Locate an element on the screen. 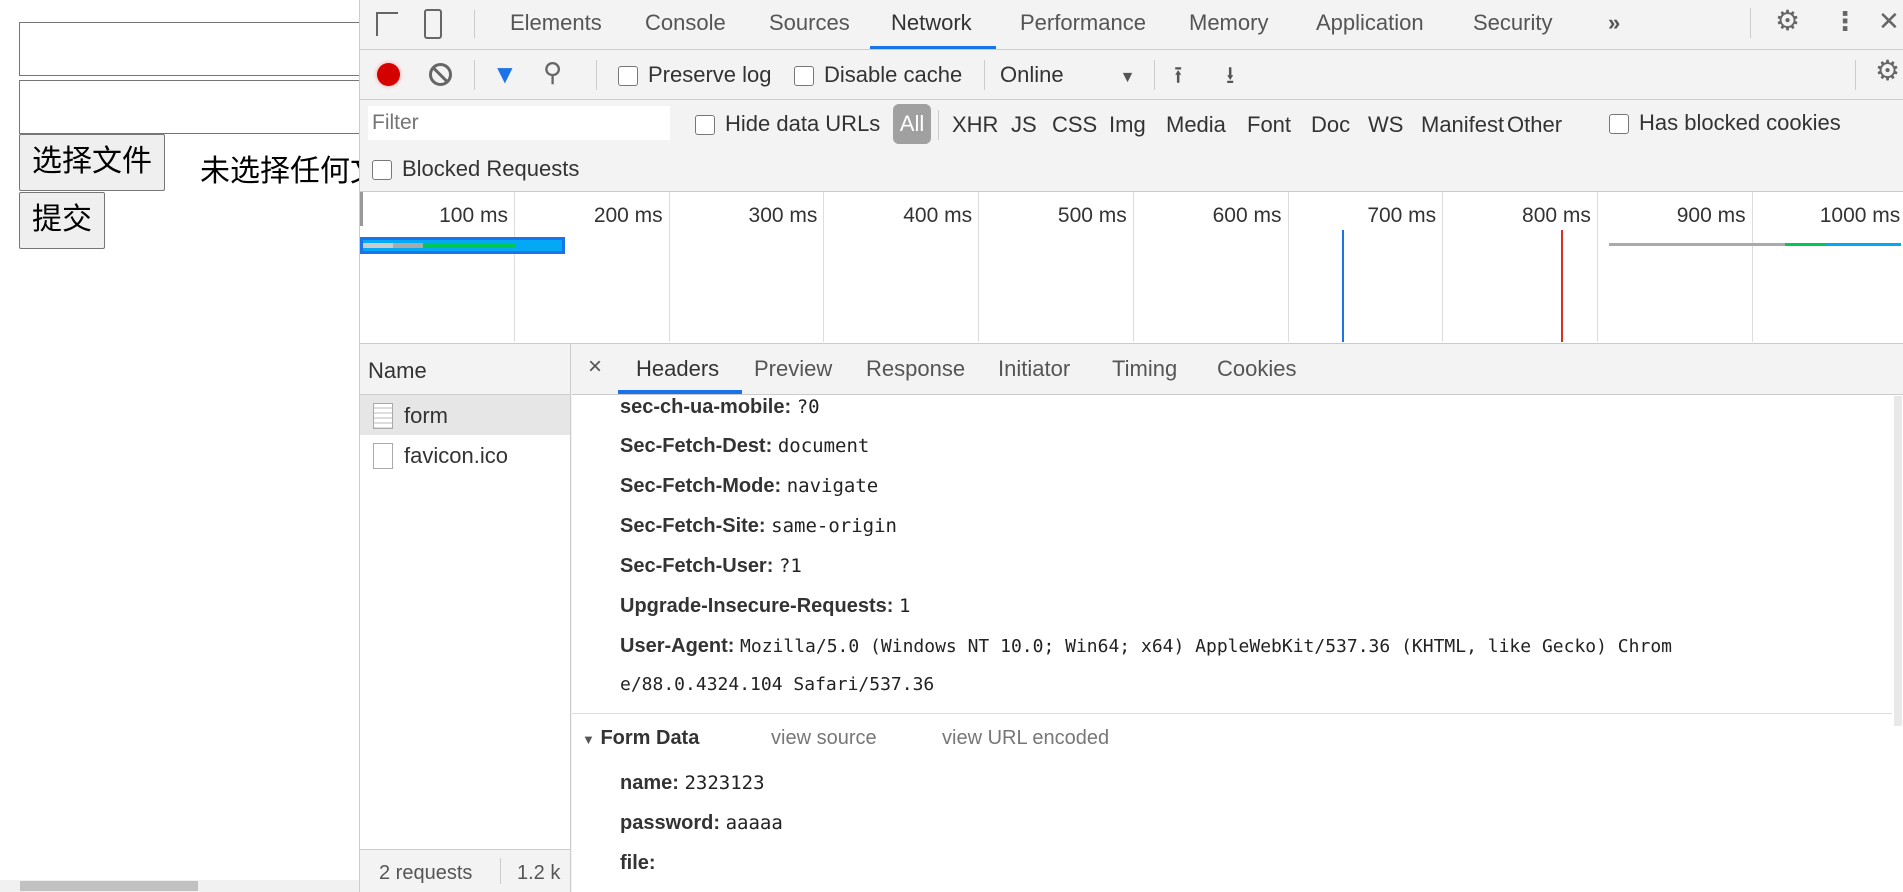 The height and width of the screenshot is (892, 1903). timeline-tick-label: 400 ms is located at coordinates (938, 215).